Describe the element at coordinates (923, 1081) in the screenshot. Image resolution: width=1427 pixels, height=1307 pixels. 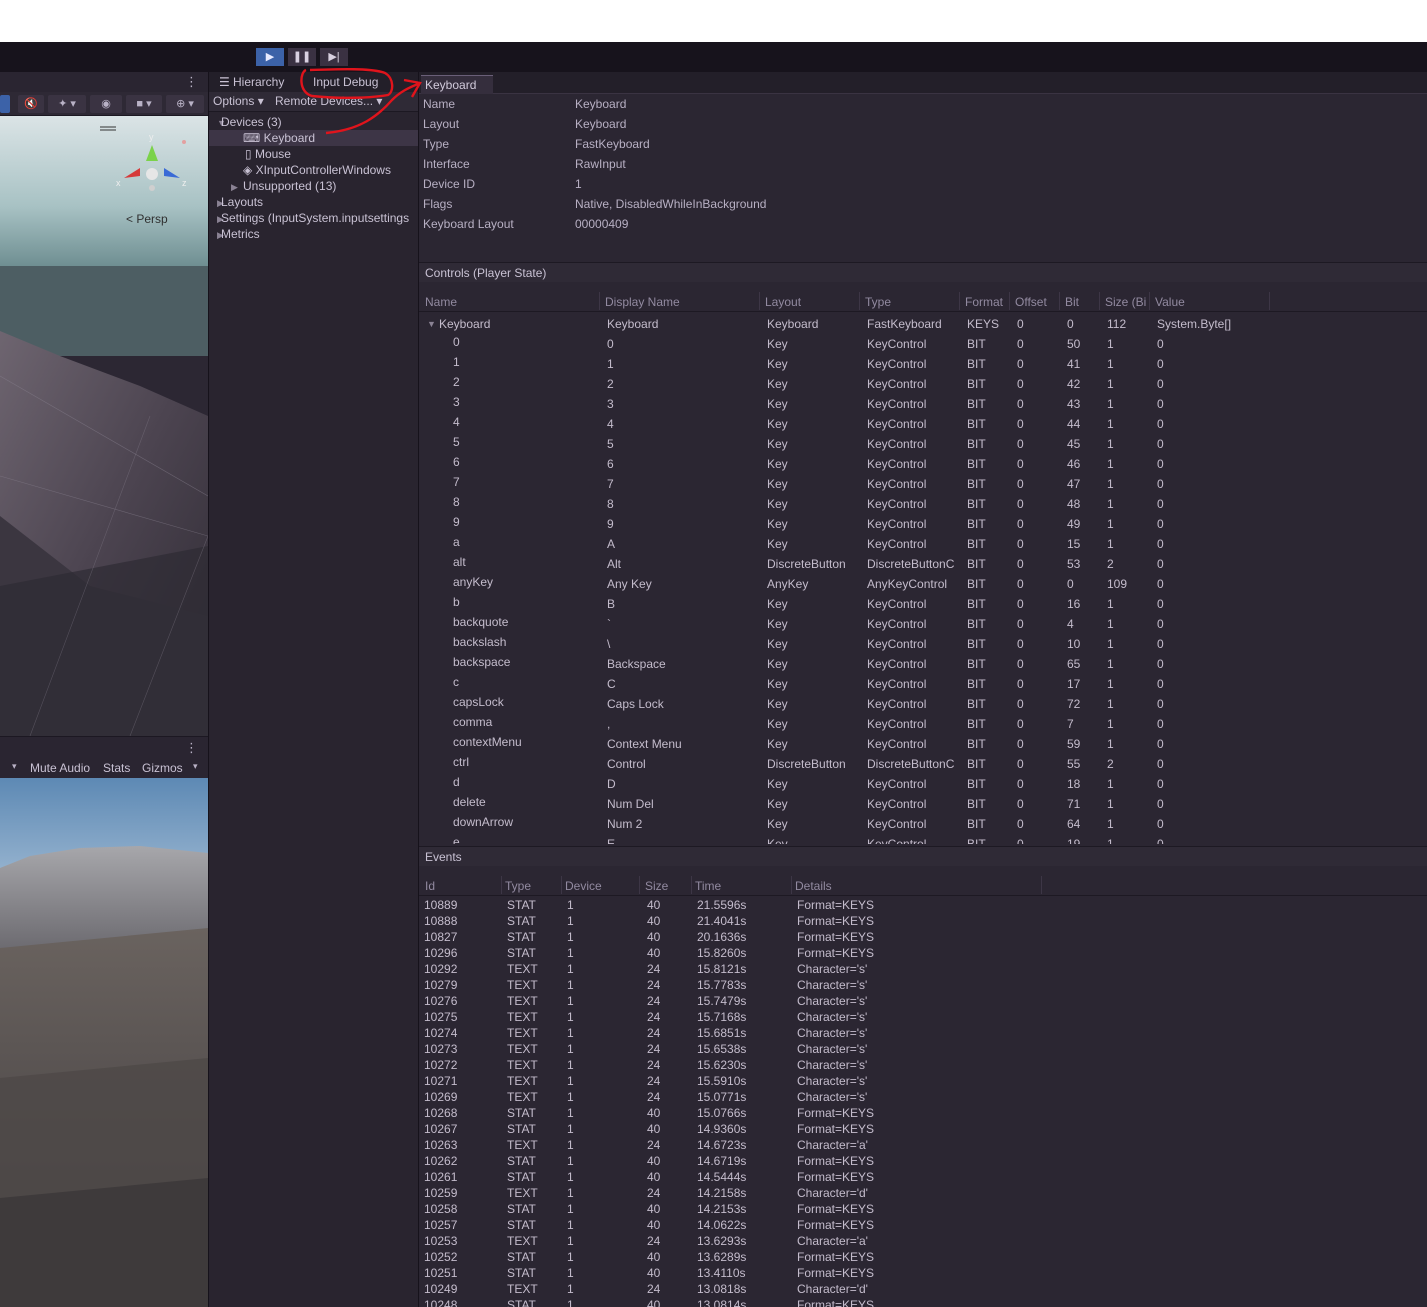
I see `table-row: 10271 TEXT 1 24 15.5910s Character='s'` at that location.